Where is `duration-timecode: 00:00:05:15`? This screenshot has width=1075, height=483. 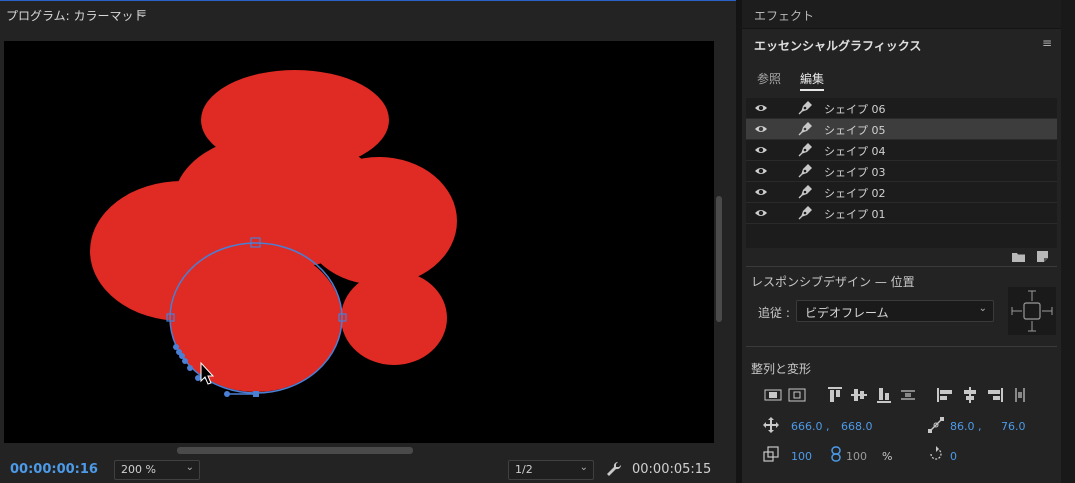 duration-timecode: 00:00:05:15 is located at coordinates (672, 469).